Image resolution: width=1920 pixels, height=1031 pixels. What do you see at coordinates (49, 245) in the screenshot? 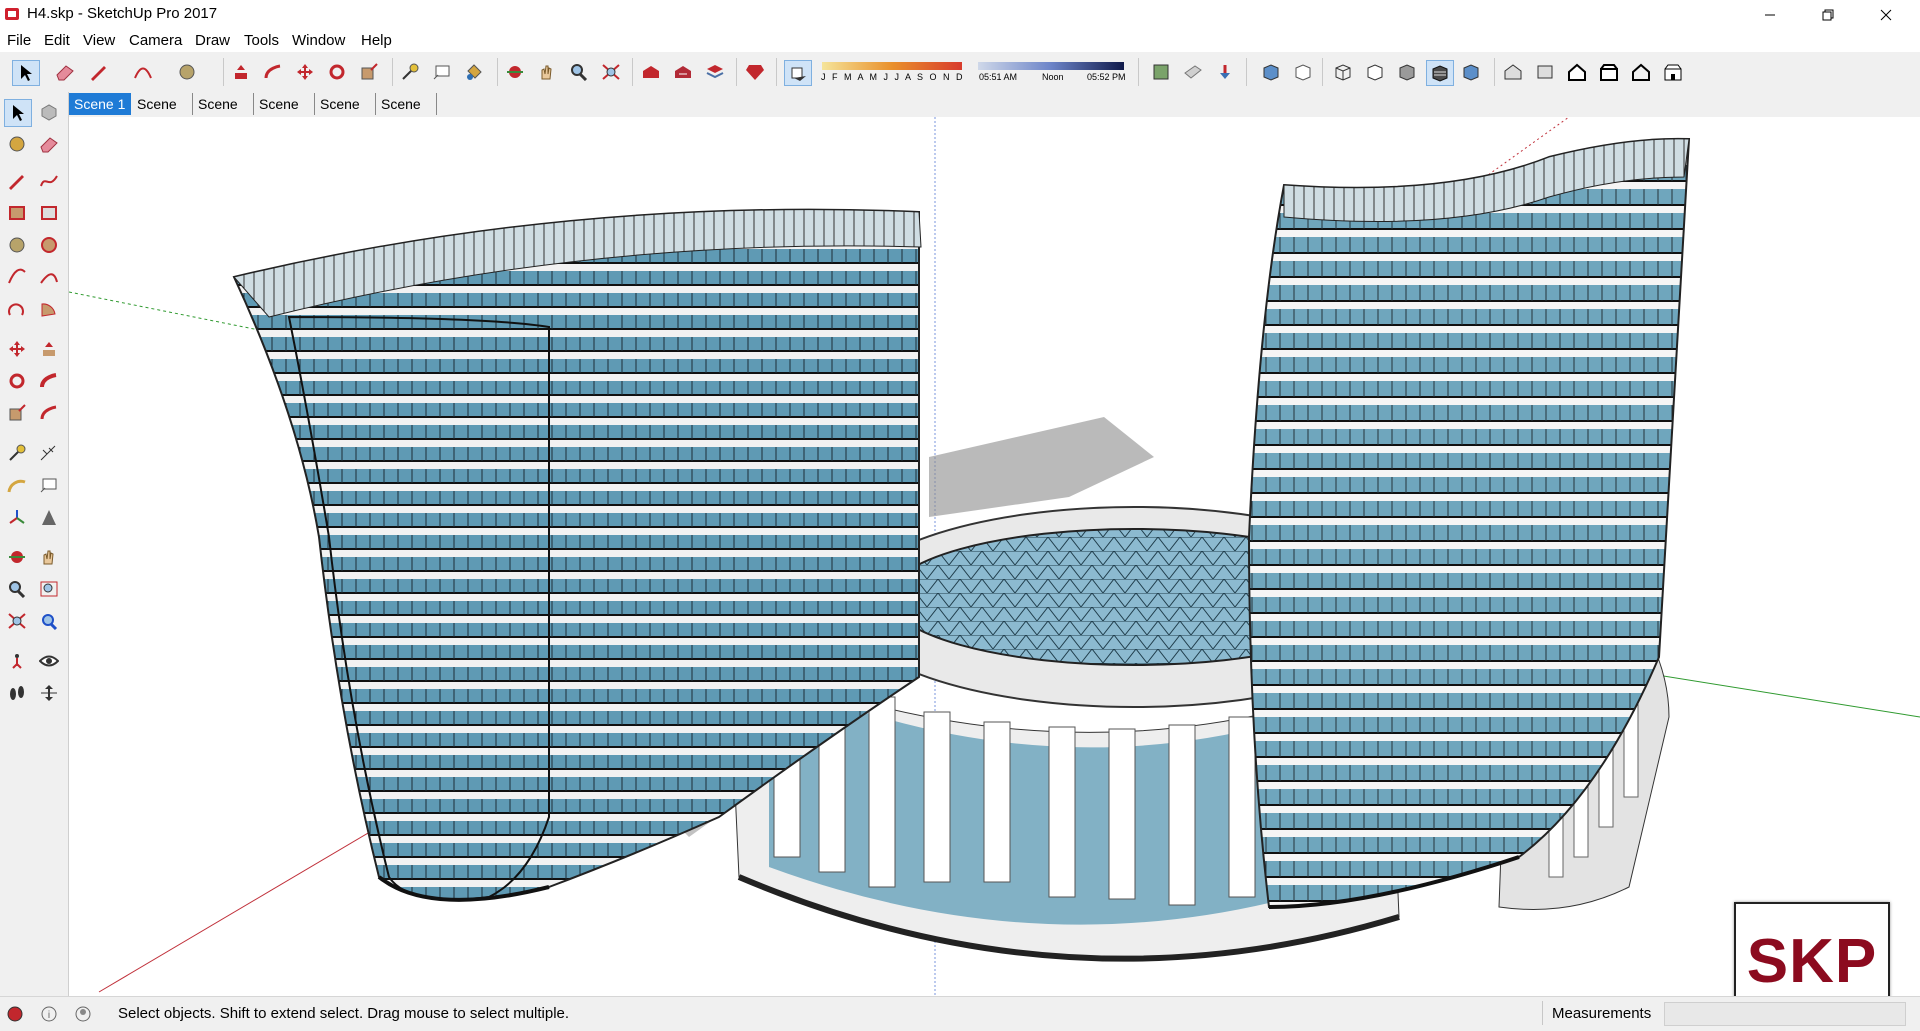
I see `polygon-tool` at bounding box center [49, 245].